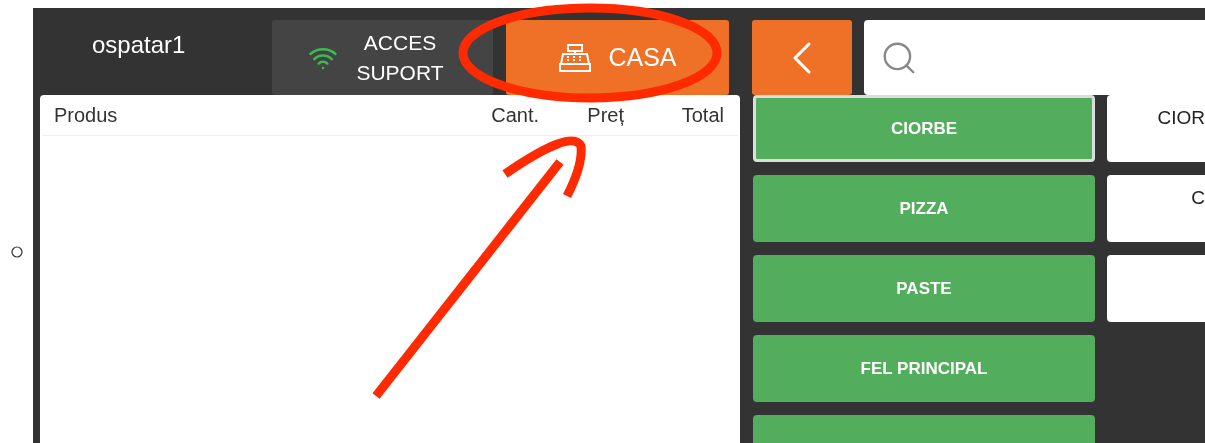 The height and width of the screenshot is (443, 1205). I want to click on category-button: FEL PRINCIPAL, so click(924, 368).